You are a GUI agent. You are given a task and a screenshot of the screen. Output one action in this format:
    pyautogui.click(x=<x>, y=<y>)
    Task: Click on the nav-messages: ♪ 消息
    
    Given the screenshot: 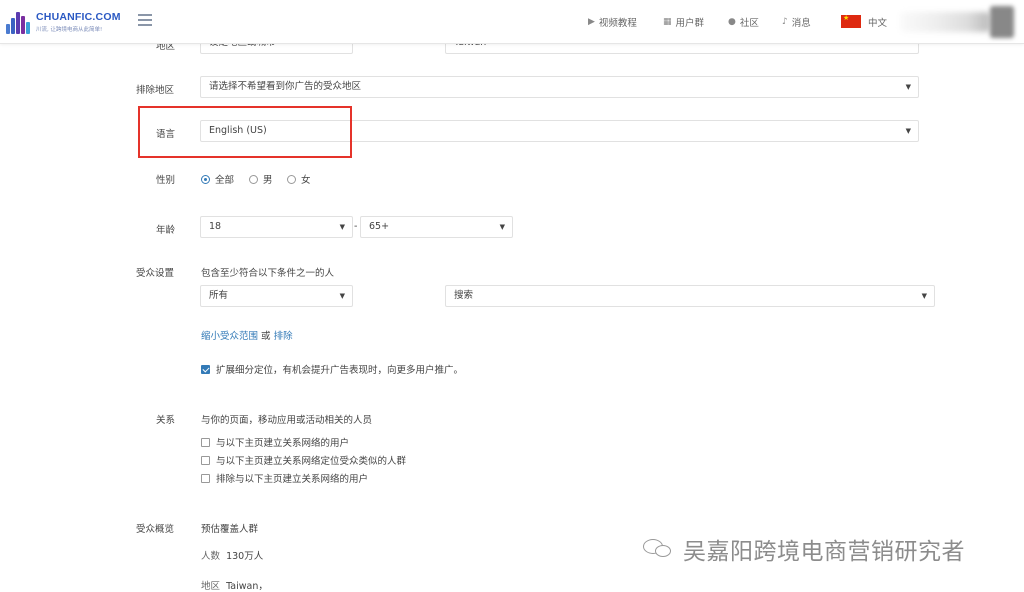 What is the action you would take?
    pyautogui.click(x=796, y=22)
    